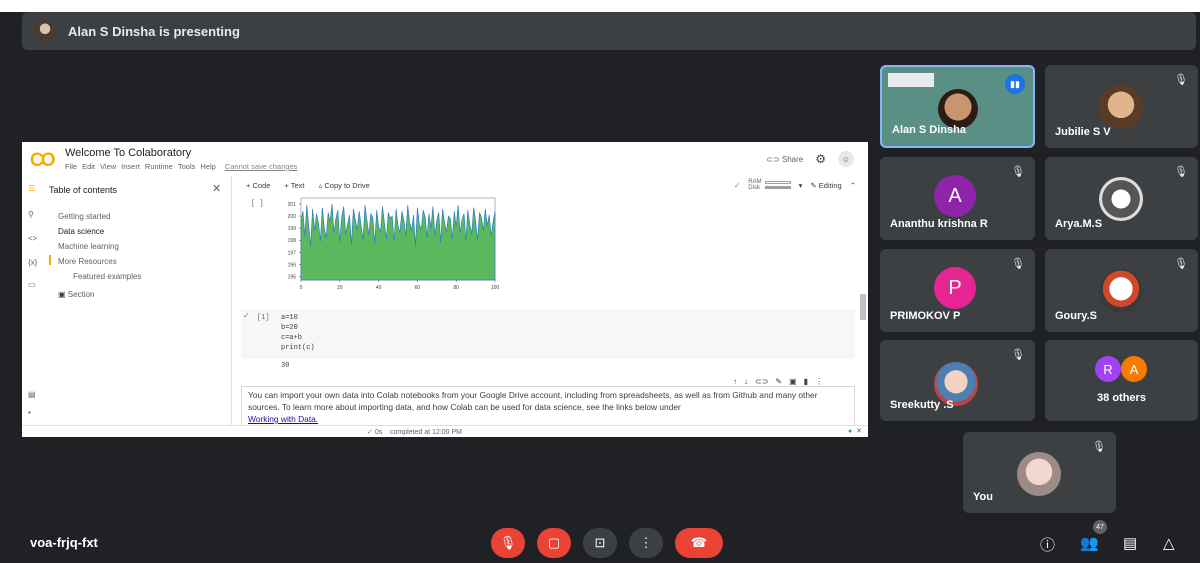  Describe the element at coordinates (863, 307) in the screenshot. I see `notebook-scrollbar` at that location.